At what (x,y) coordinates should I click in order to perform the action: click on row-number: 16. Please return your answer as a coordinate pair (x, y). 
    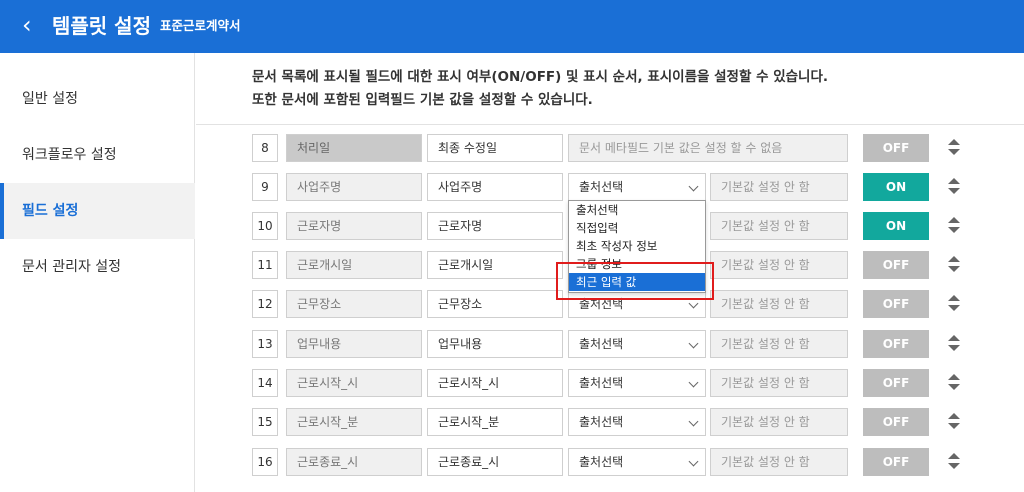
    Looking at the image, I should click on (265, 462).